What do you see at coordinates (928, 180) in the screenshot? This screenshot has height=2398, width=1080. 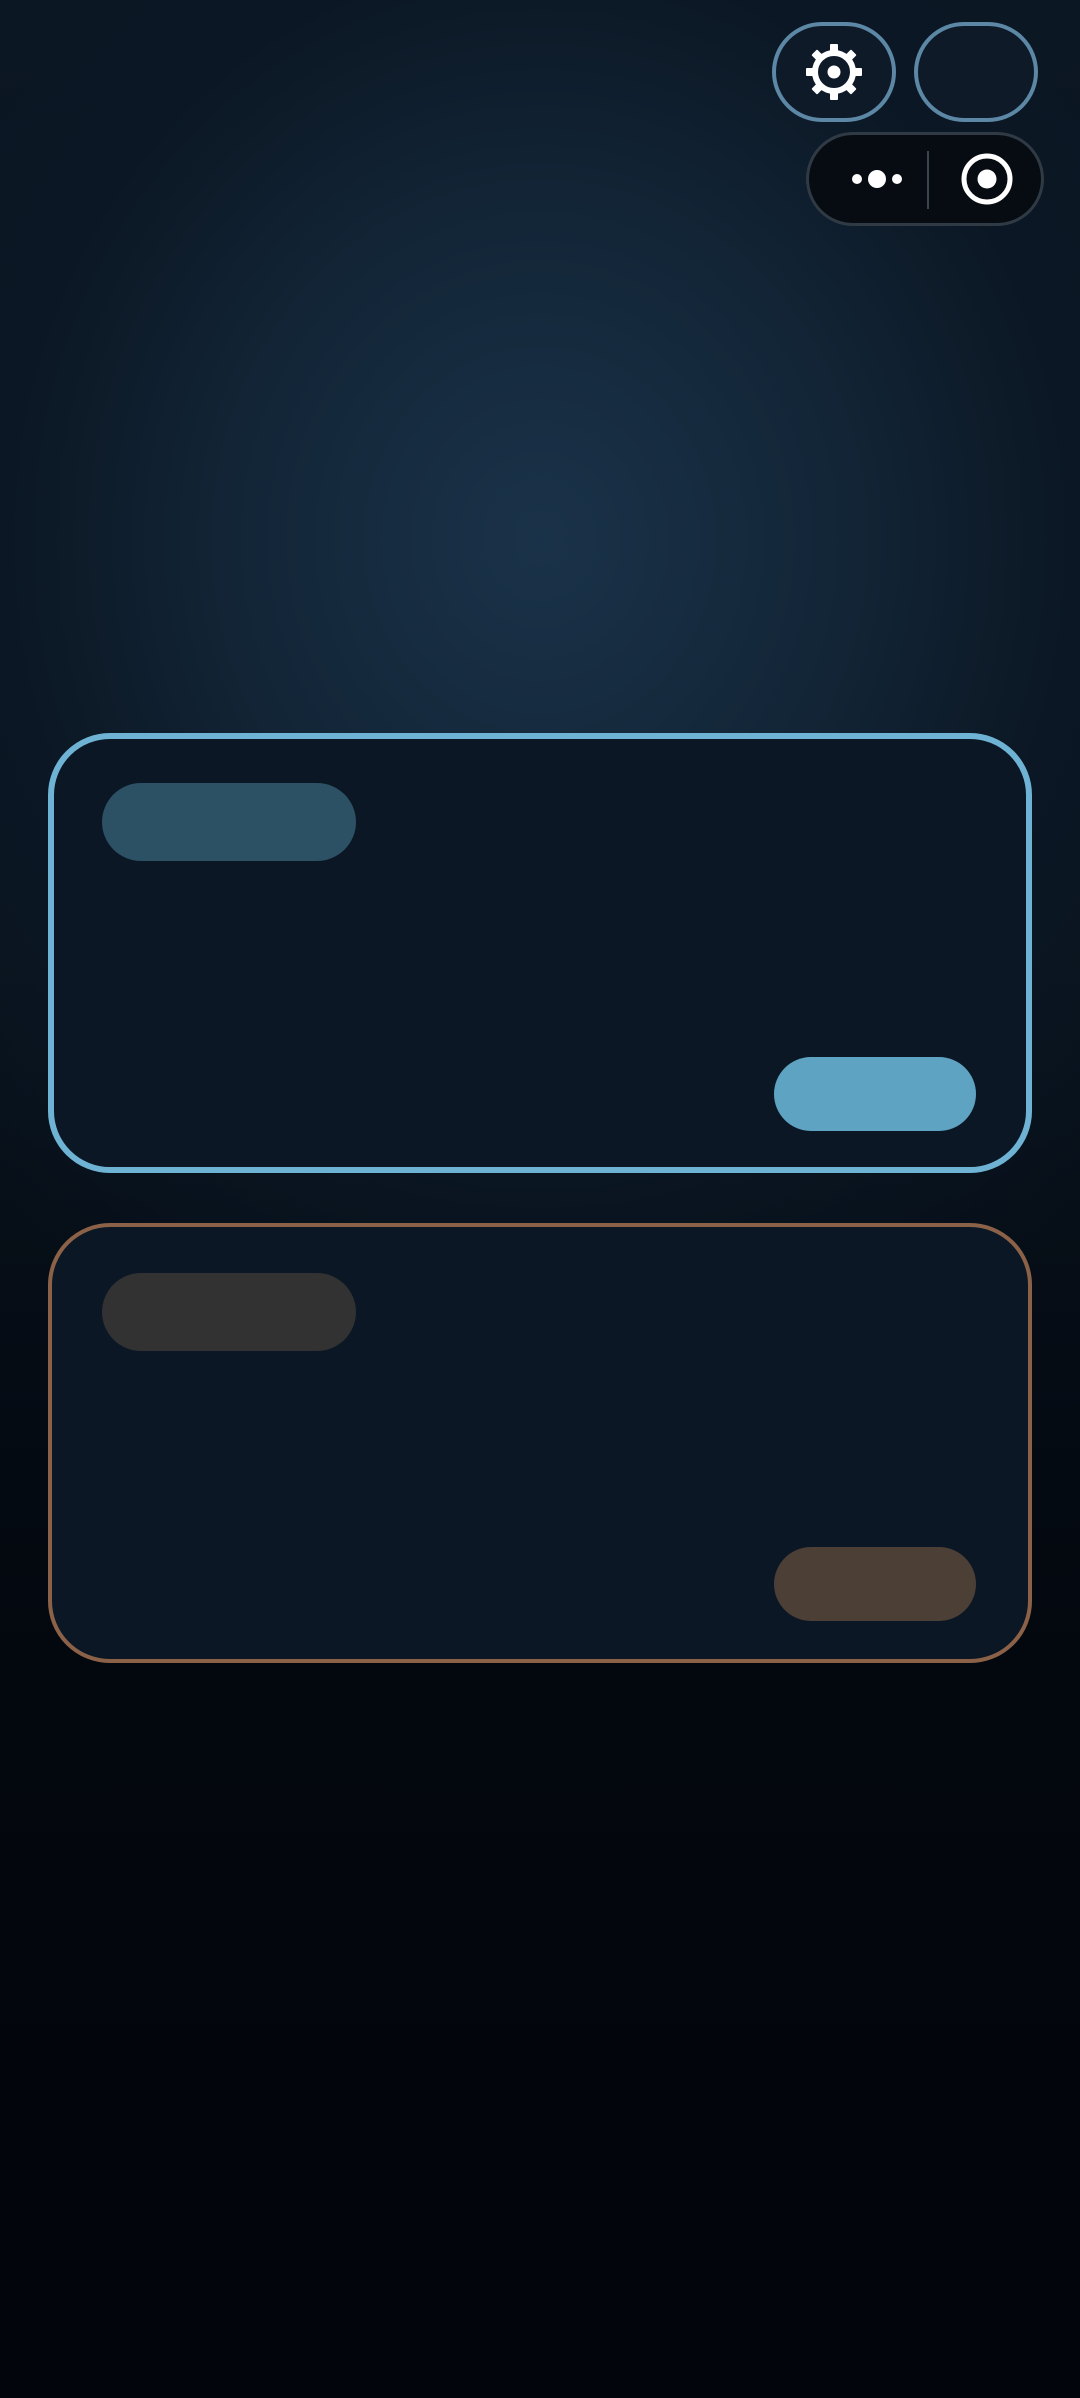 I see `capsule-divider` at bounding box center [928, 180].